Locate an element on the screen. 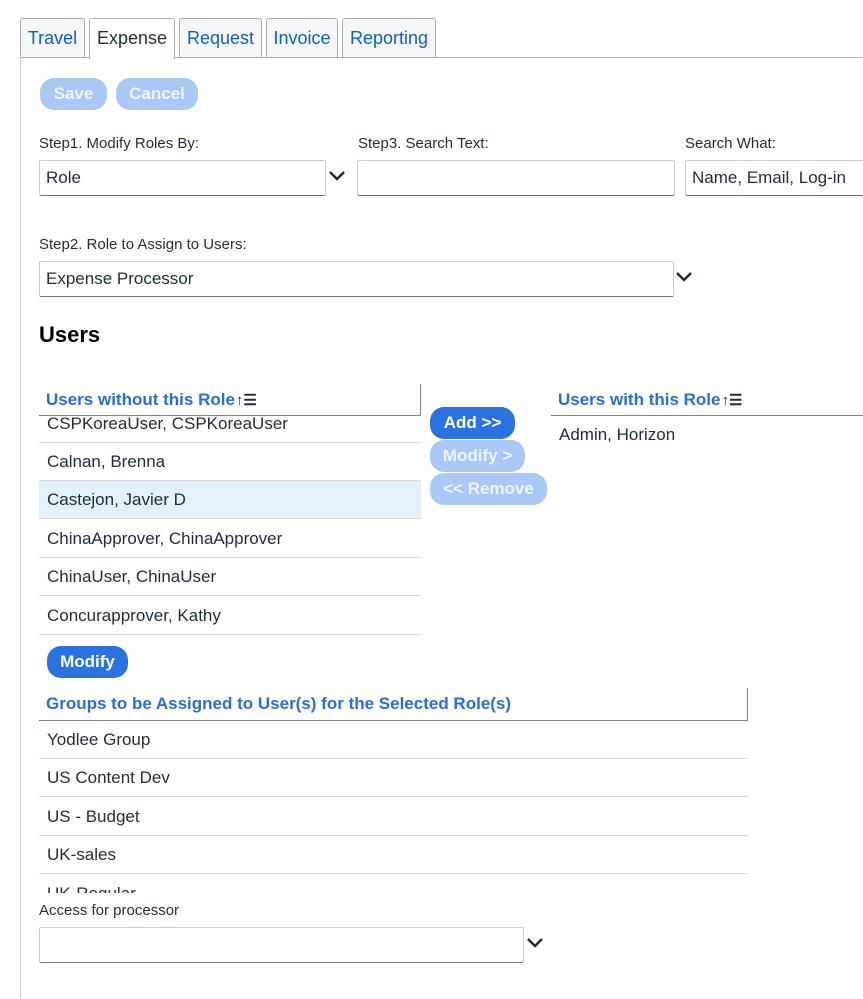 This screenshot has width=863, height=999. users-with-header: Users with this Role↑☰ is located at coordinates (650, 400).